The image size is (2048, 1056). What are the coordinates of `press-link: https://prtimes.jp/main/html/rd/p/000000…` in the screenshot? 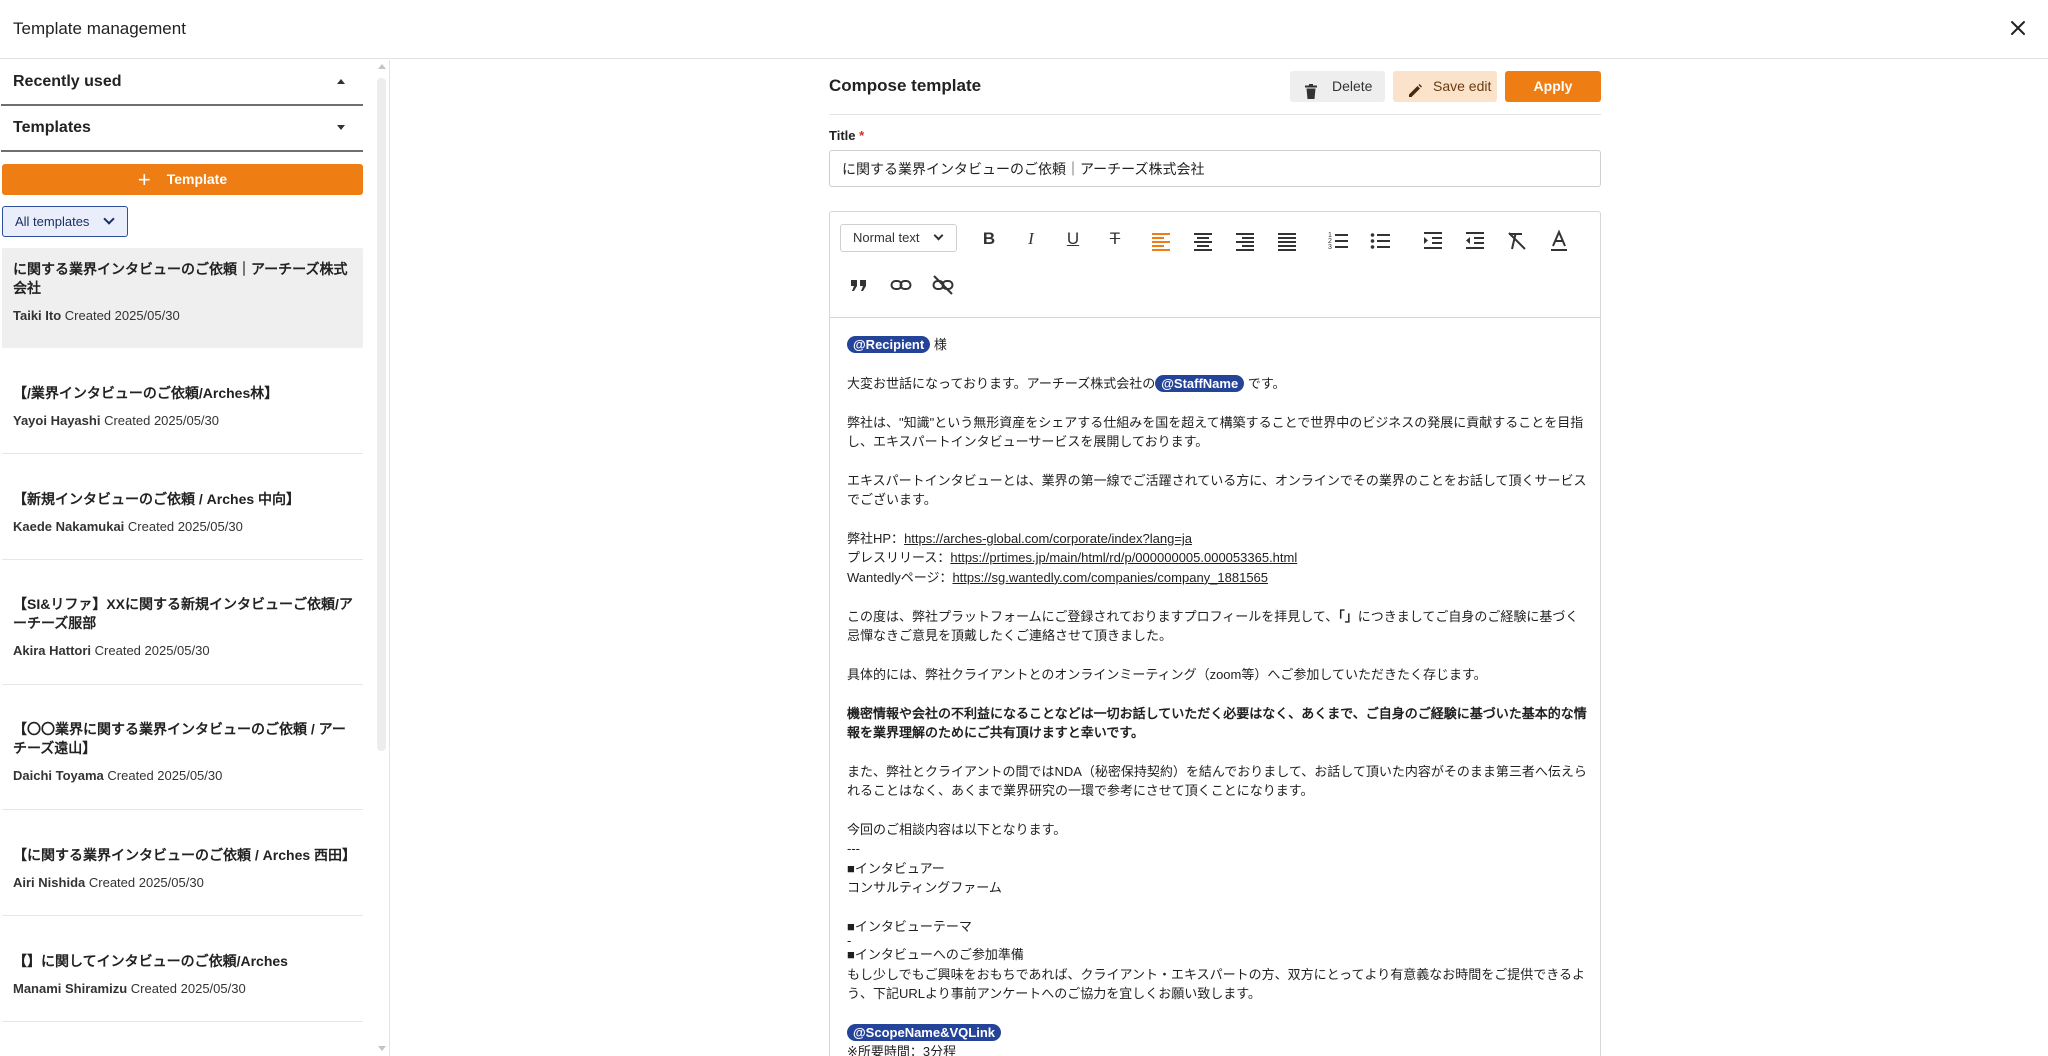 It's located at (1123, 557).